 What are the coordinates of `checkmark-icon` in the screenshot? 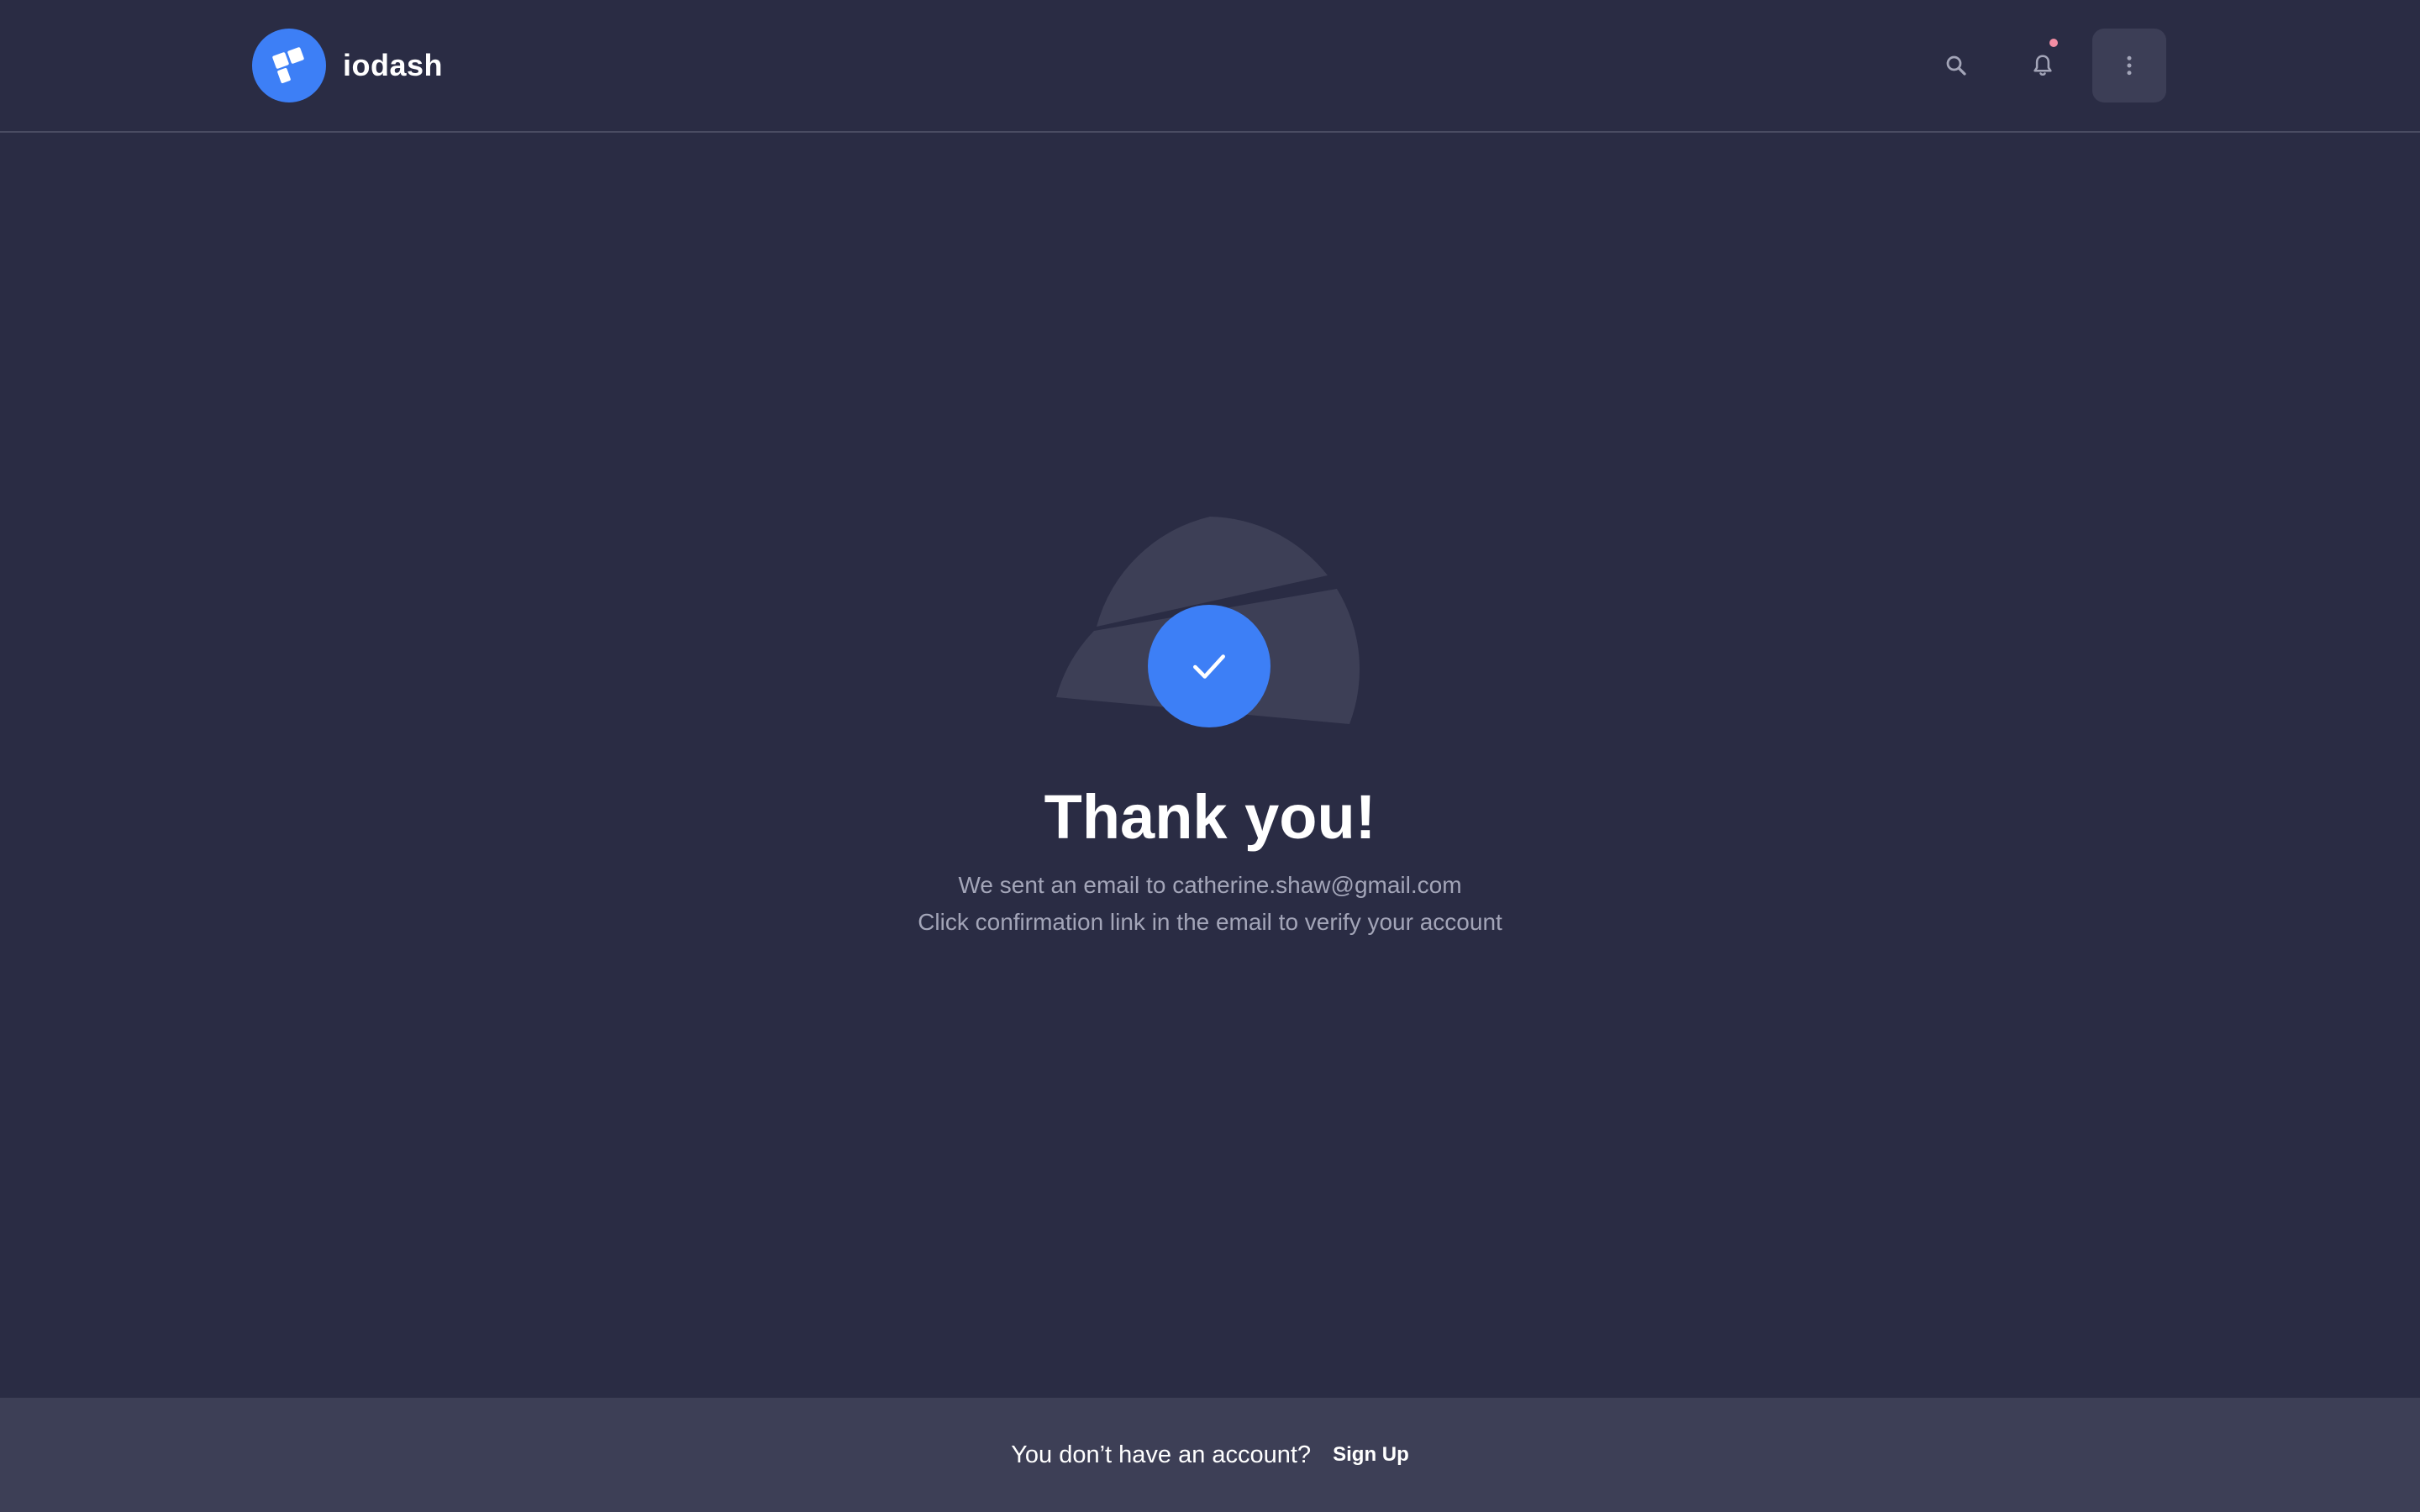 It's located at (1209, 666).